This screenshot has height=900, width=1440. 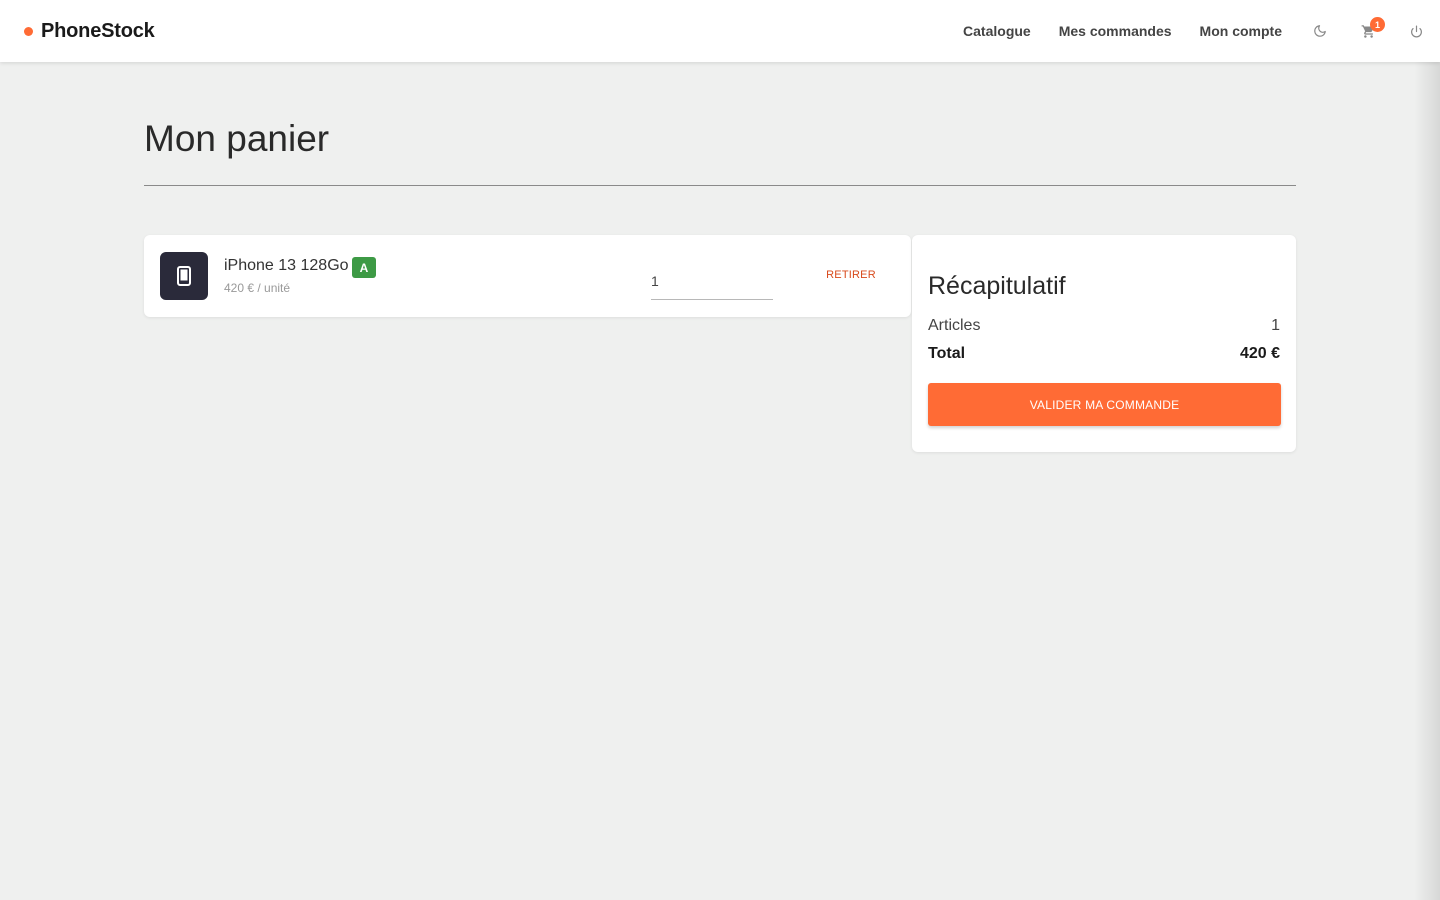 I want to click on summary-title: Récapitulatif, so click(x=997, y=286).